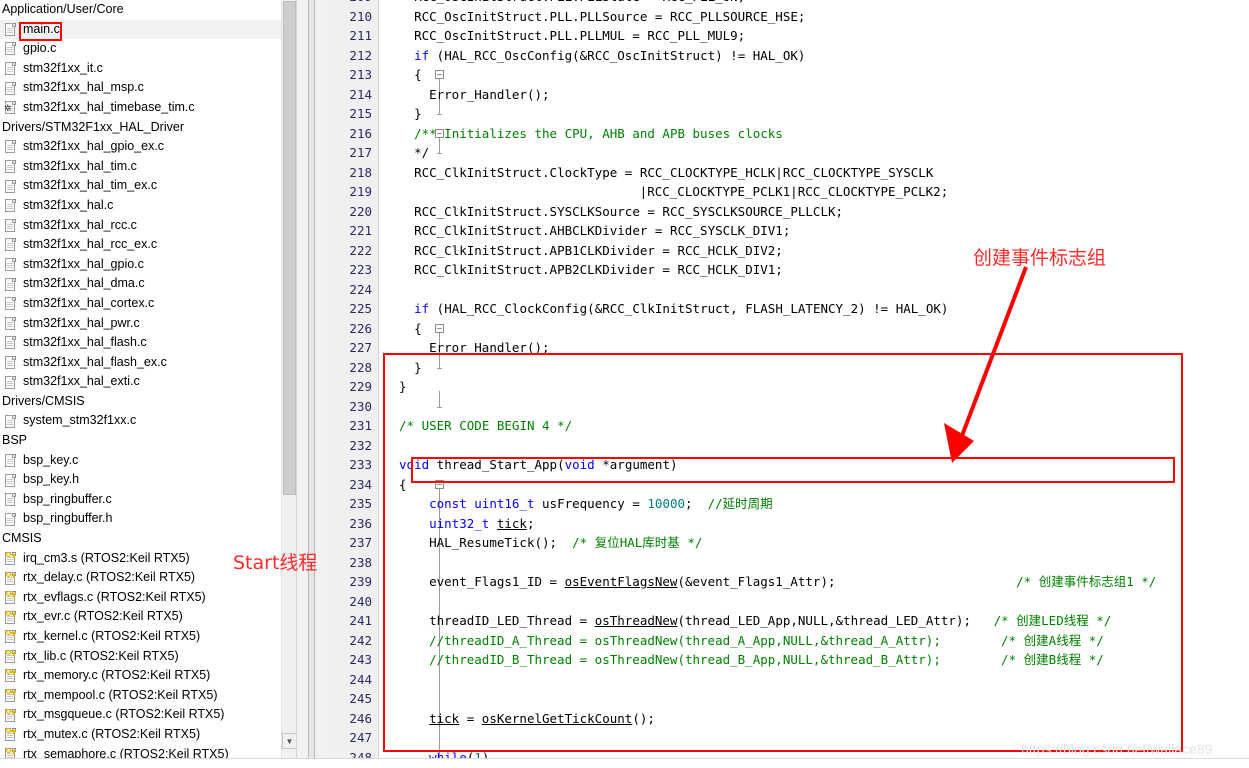  I want to click on tree-group-row: Drivers/CMSIS, so click(140, 402).